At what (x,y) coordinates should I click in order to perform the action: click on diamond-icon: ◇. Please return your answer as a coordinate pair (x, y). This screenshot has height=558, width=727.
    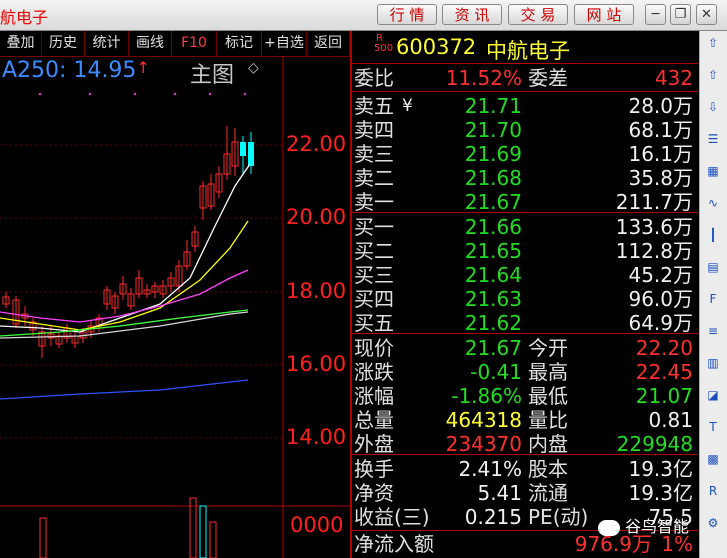
    Looking at the image, I should click on (253, 68).